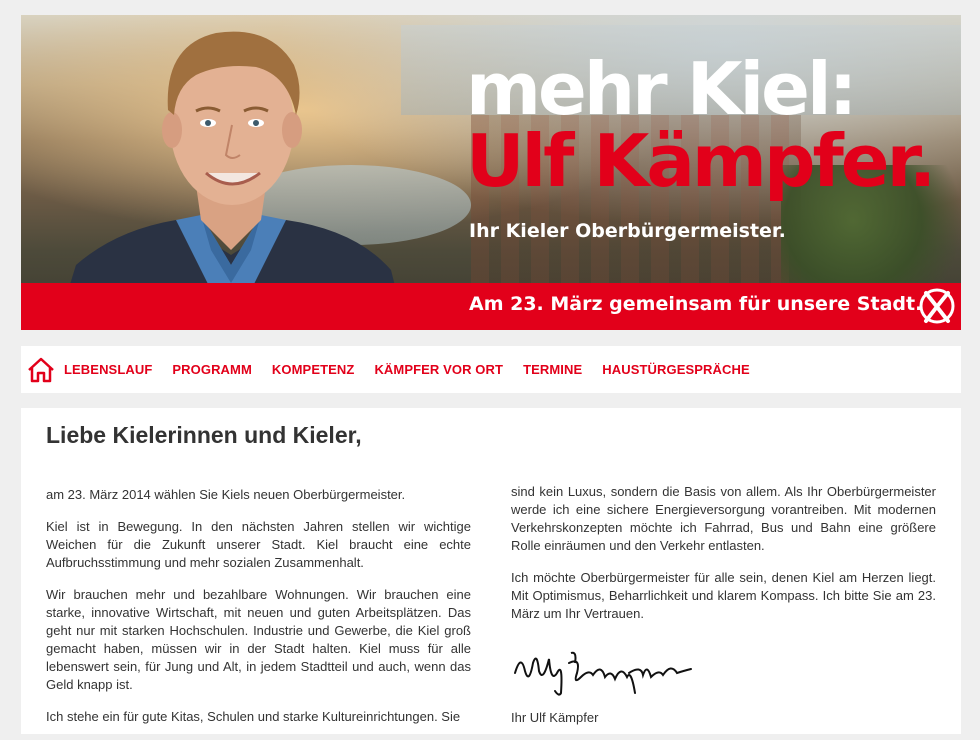  Describe the element at coordinates (552, 369) in the screenshot. I see `nav-item-termine: TERMINE` at that location.